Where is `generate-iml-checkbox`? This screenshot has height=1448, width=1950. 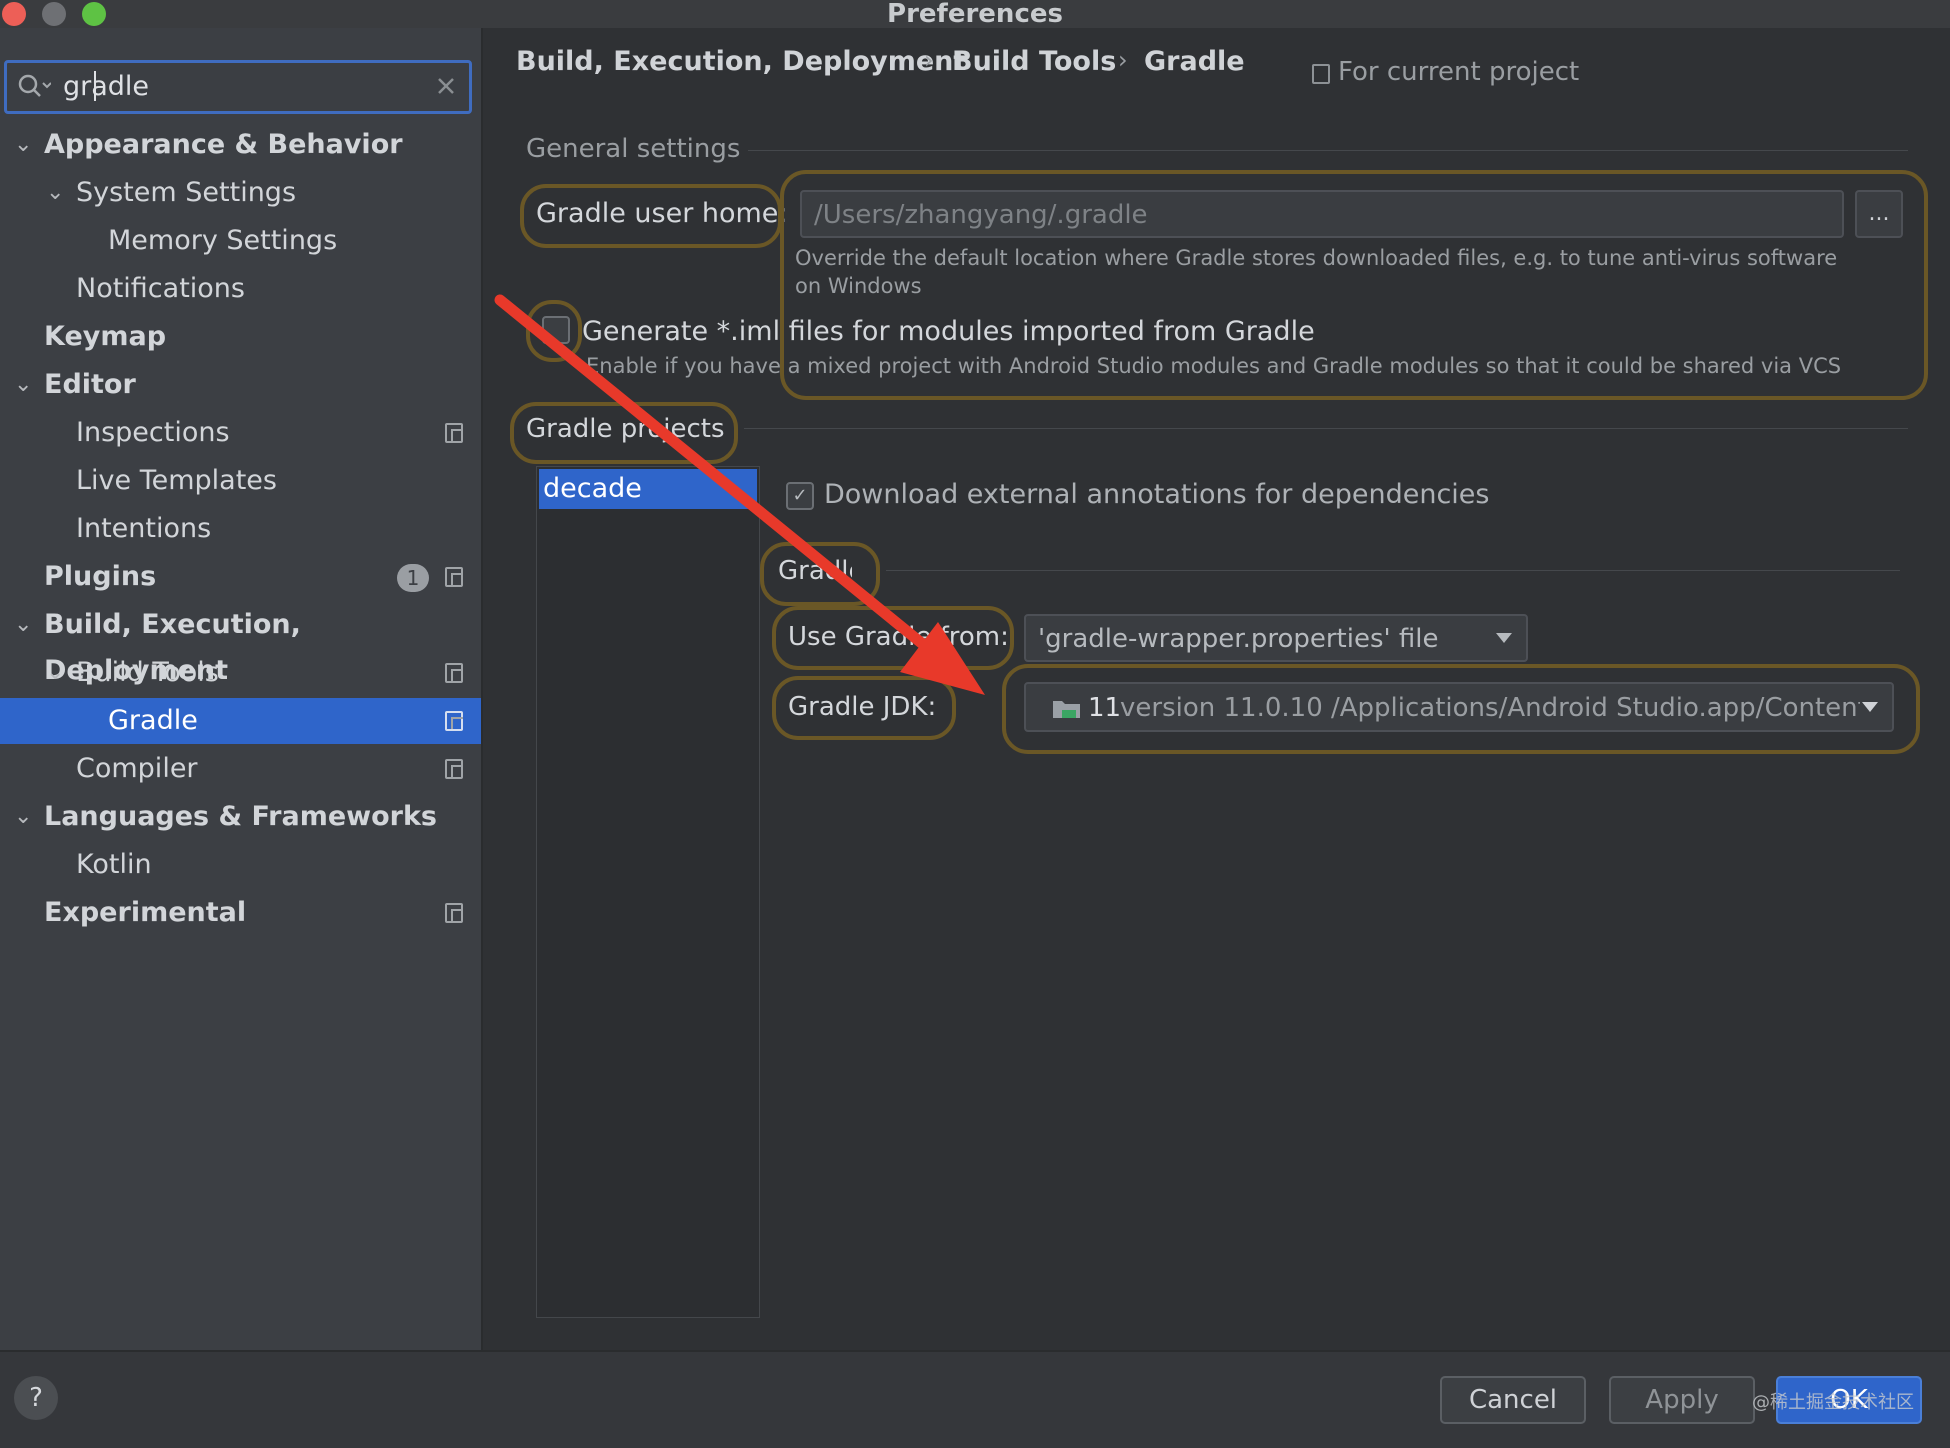
generate-iml-checkbox is located at coordinates (556, 330).